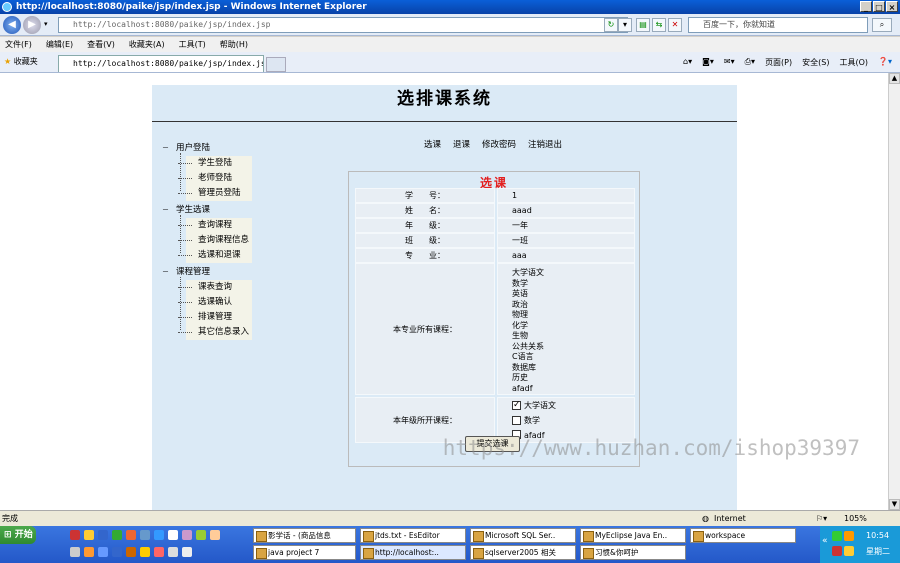  Describe the element at coordinates (894, 291) in the screenshot. I see `vertical-scrollbar: ▲ ▼` at that location.